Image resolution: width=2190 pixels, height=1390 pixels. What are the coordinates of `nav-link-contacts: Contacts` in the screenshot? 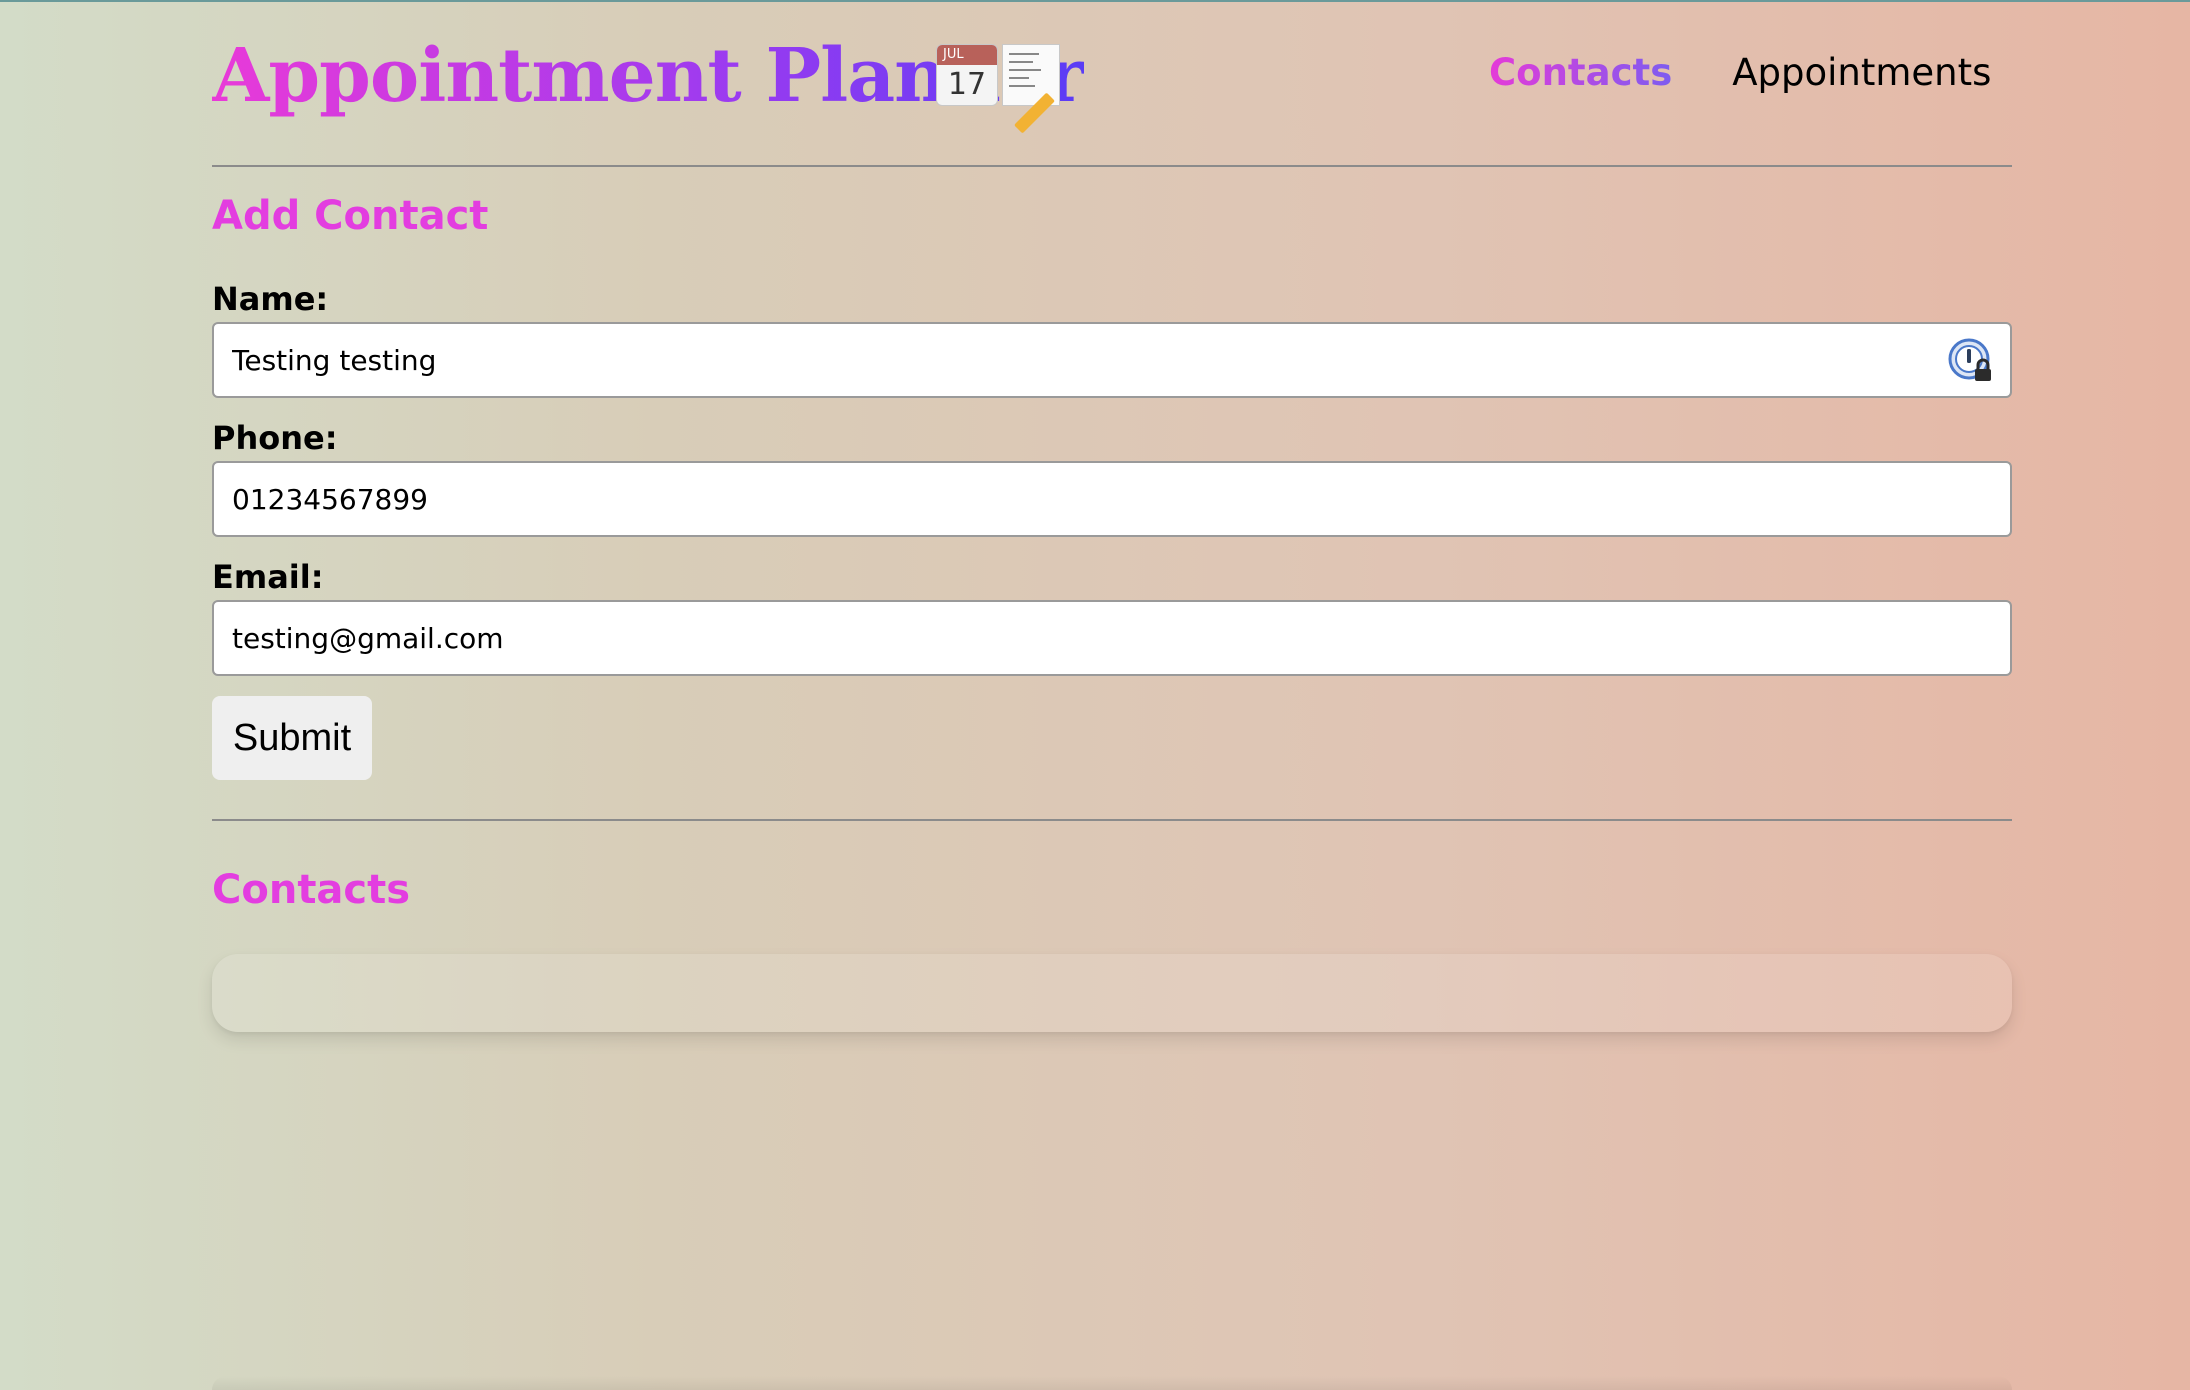 It's located at (1580, 73).